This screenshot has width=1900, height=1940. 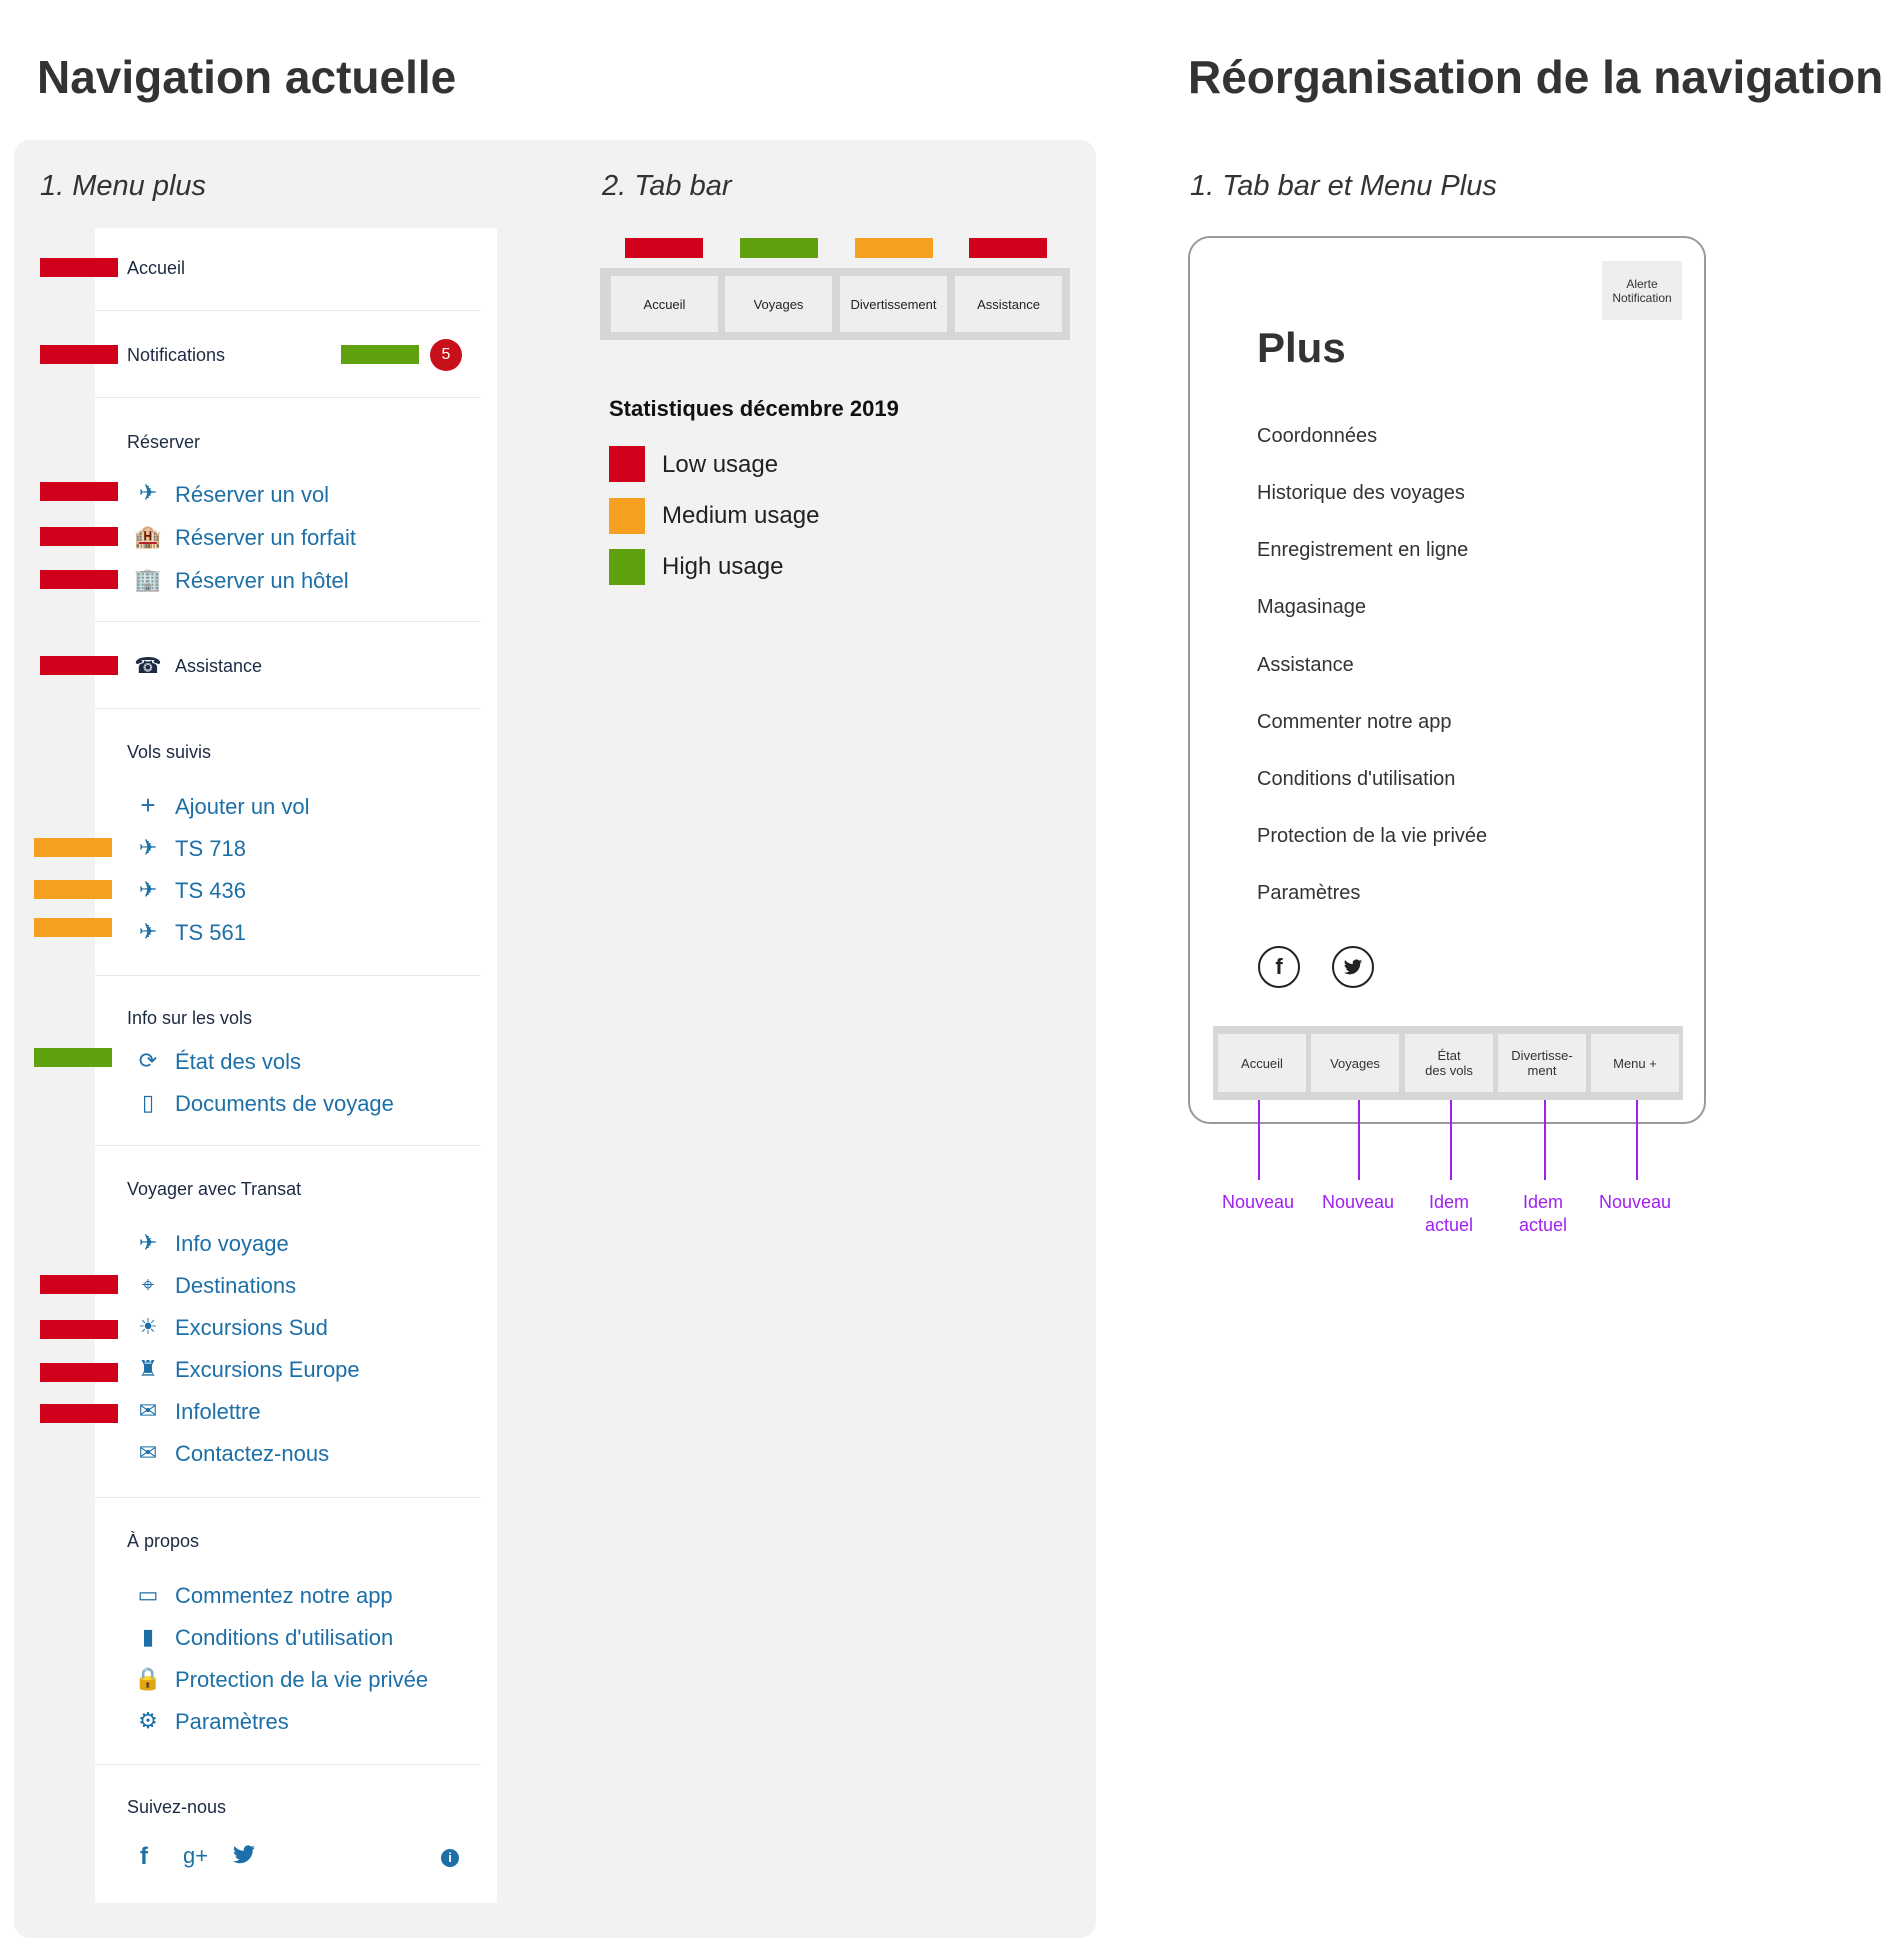 I want to click on new-tab-accueil: Accueil, so click(x=1262, y=1063).